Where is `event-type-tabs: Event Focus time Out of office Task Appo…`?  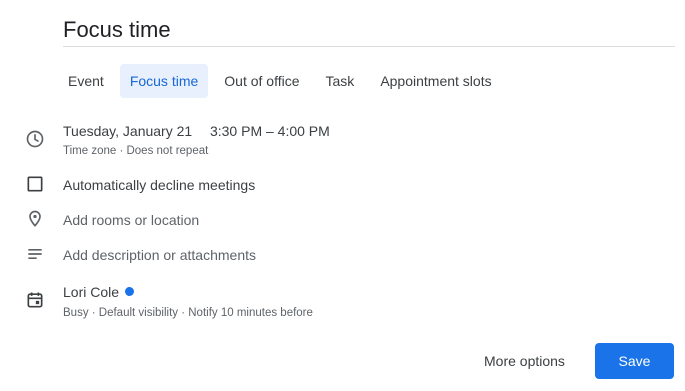
event-type-tabs: Event Focus time Out of office Task Appo… is located at coordinates (280, 81).